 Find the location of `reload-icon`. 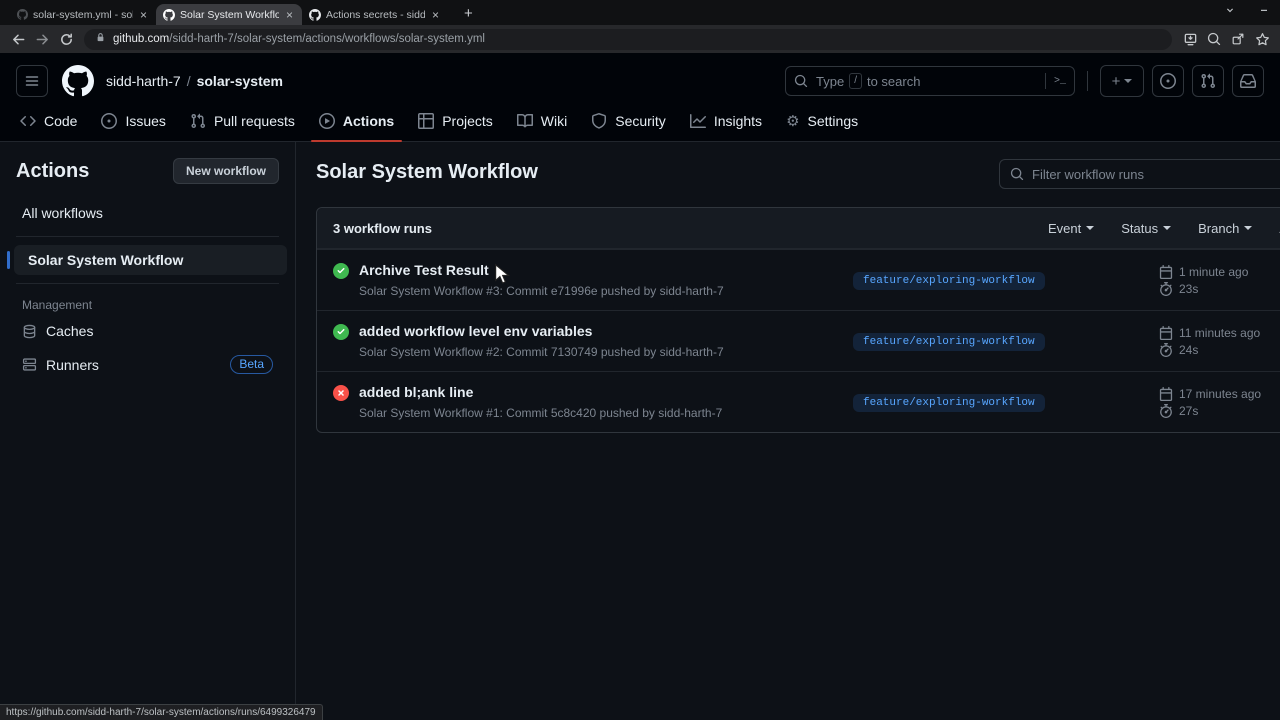

reload-icon is located at coordinates (66, 39).